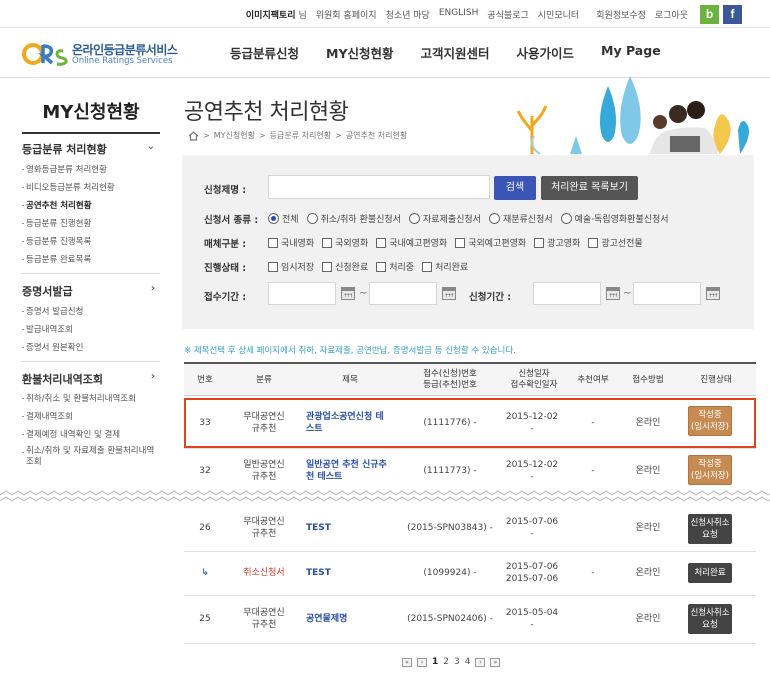 The image size is (770, 694). I want to click on sidebar-item-payment-history: 결제내역조회, so click(89, 416).